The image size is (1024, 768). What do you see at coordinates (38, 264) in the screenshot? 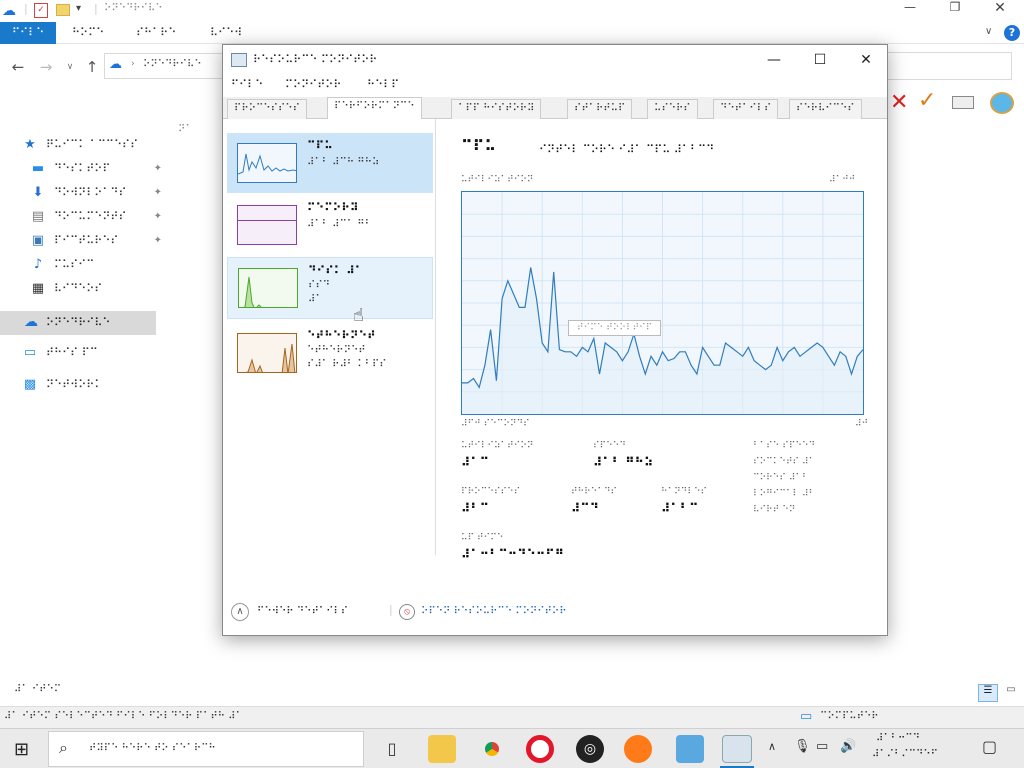
I see `music-icon: ♪` at bounding box center [38, 264].